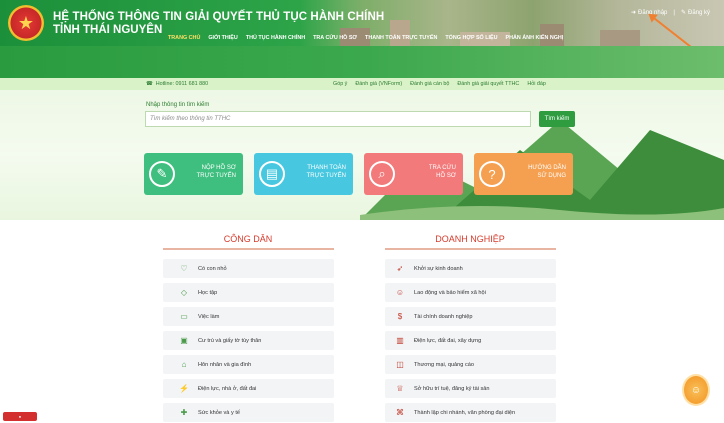 This screenshot has height=423, width=724. Describe the element at coordinates (184, 268) in the screenshot. I see `baby-icon: ♡` at that location.